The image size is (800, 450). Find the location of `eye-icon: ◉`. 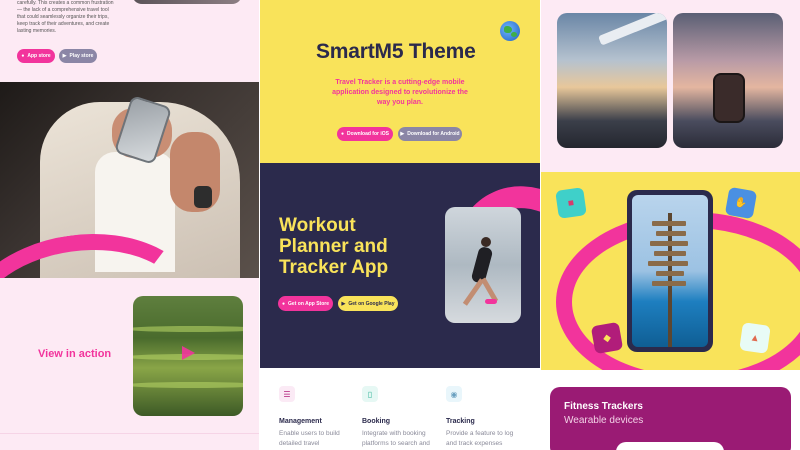

eye-icon: ◉ is located at coordinates (454, 394).